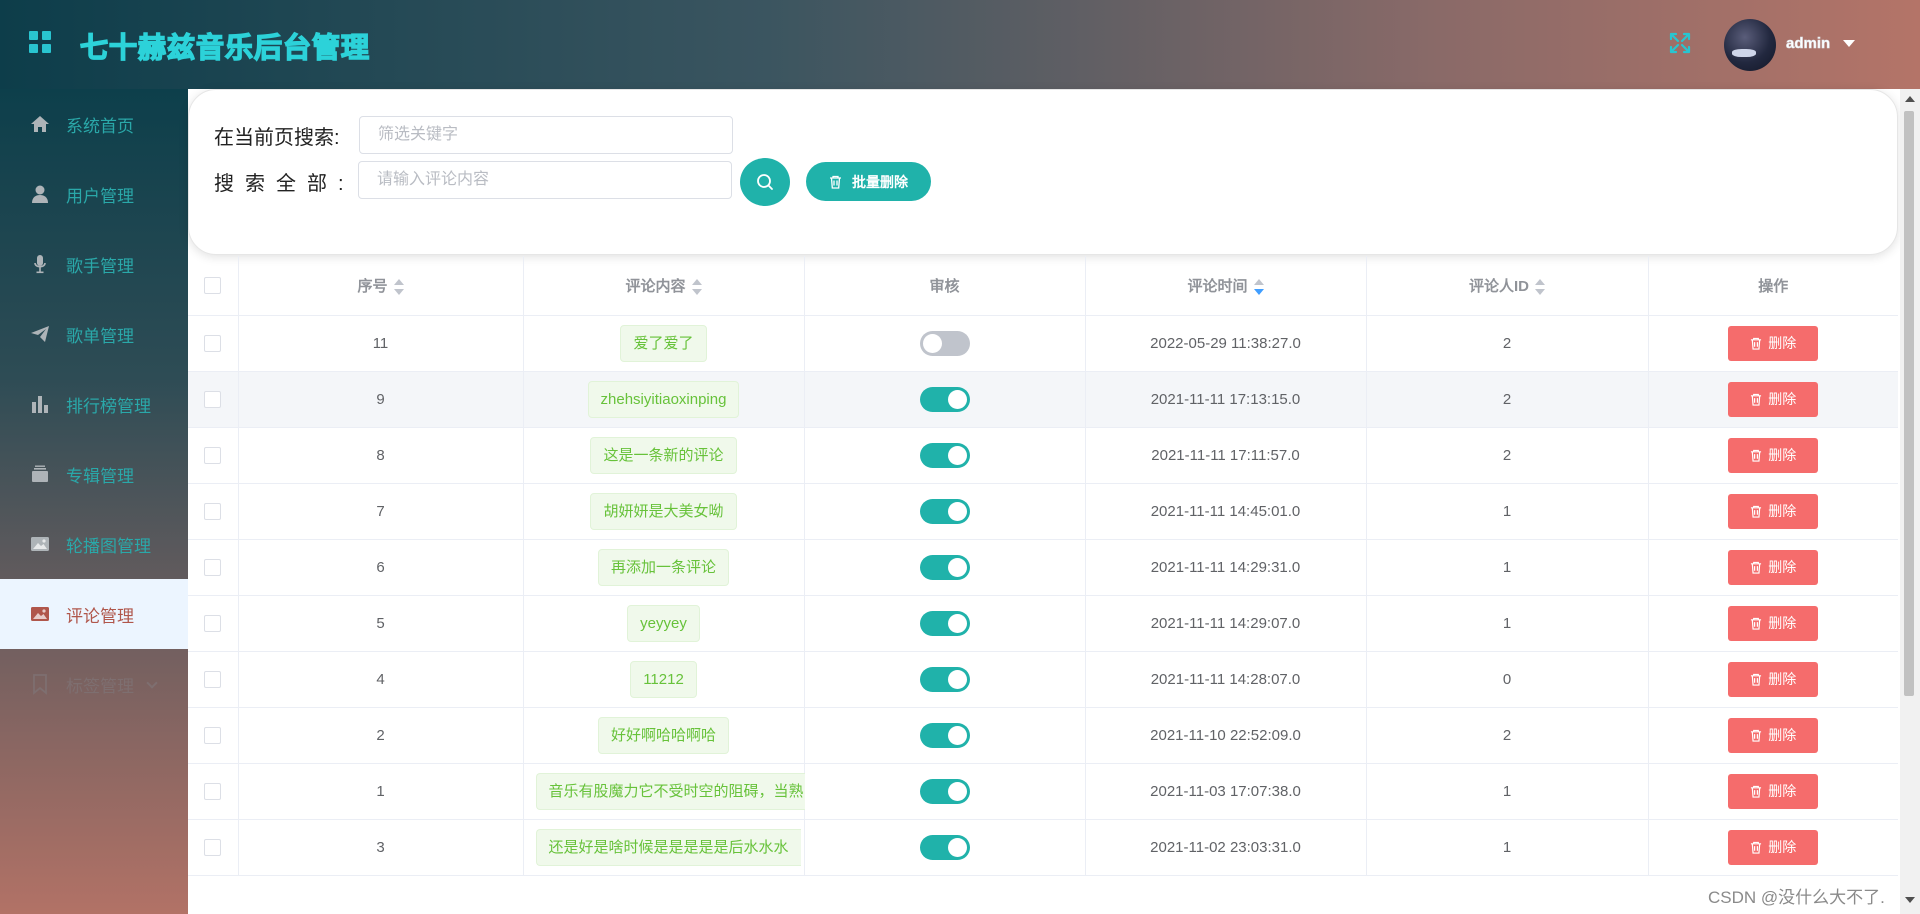 The image size is (1920, 914). I want to click on batch-delete-button: 批量删除, so click(868, 181).